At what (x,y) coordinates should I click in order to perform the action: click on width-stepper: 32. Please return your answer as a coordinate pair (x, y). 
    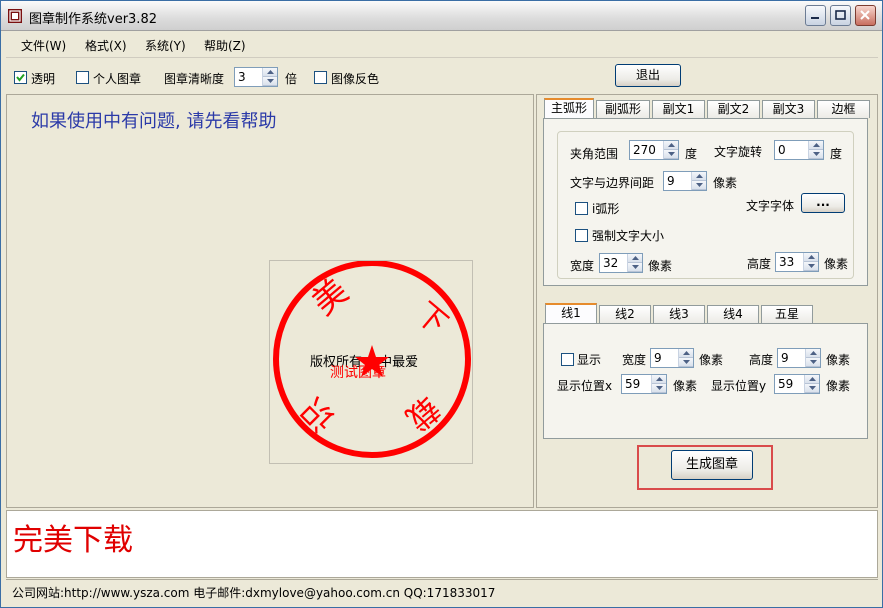
    Looking at the image, I should click on (621, 263).